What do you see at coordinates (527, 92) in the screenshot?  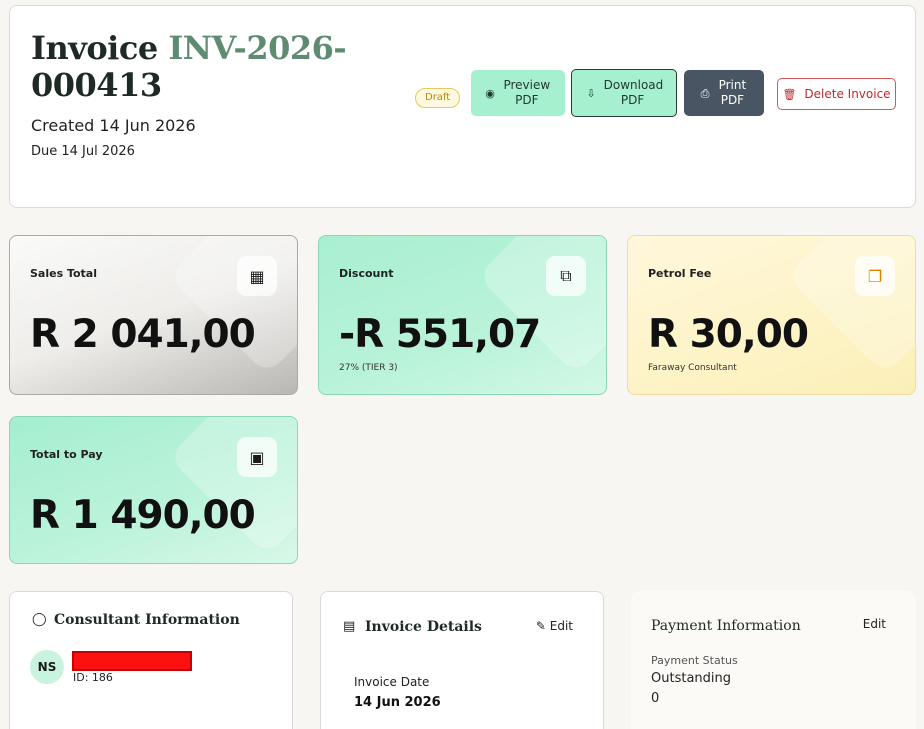 I see `preview-pdf-label: Preview PDF` at bounding box center [527, 92].